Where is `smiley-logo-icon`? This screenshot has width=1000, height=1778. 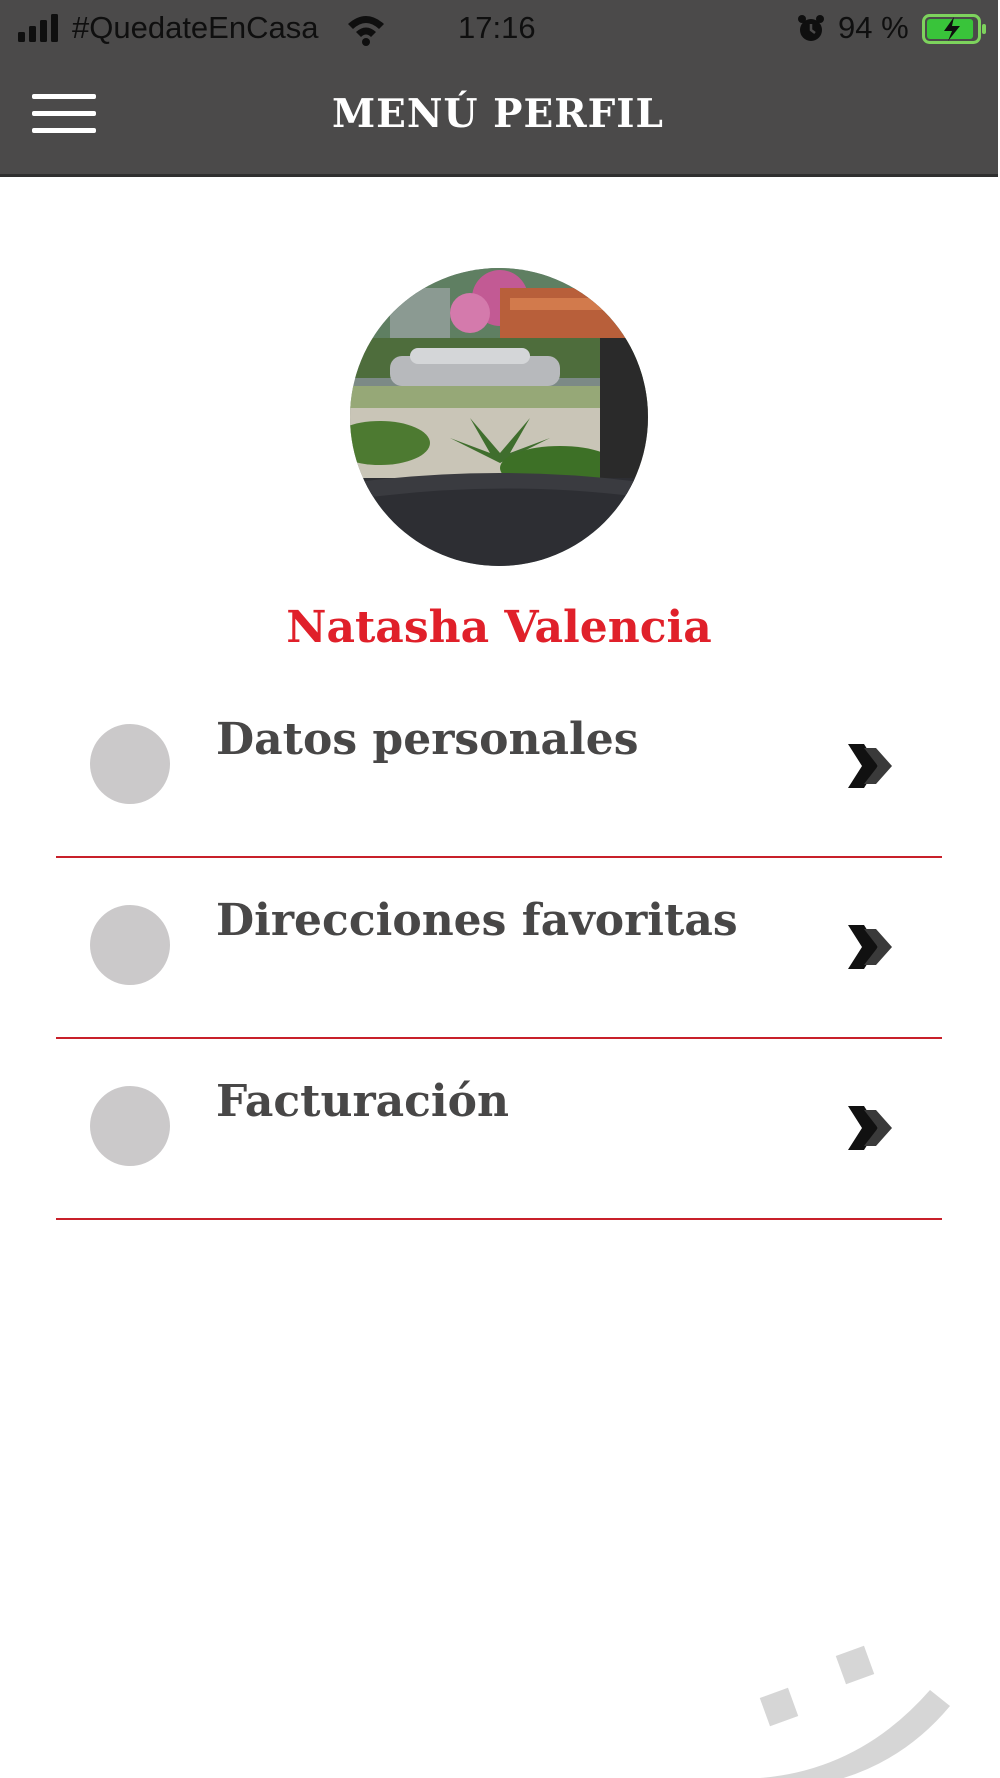 smiley-logo-icon is located at coordinates (854, 1711).